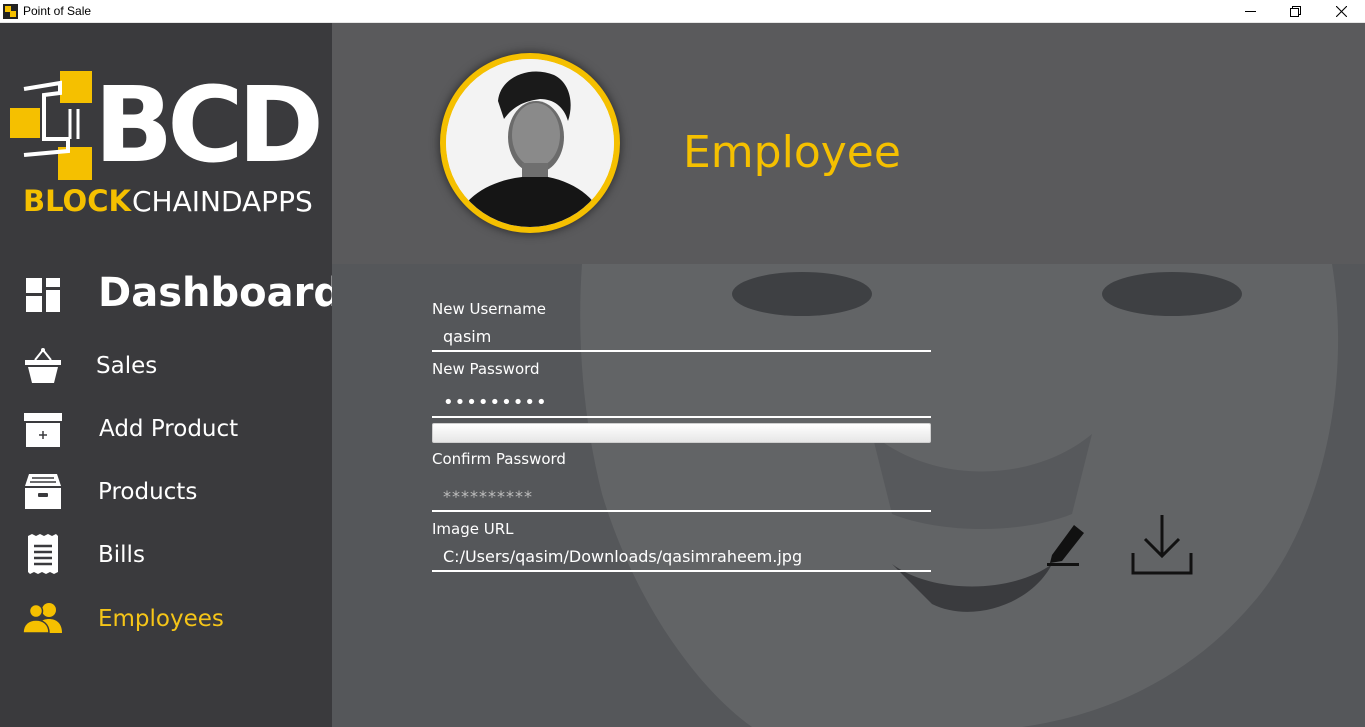  Describe the element at coordinates (222, 201) in the screenshot. I see `logo-word-secondary: CHAINDAPPS` at that location.